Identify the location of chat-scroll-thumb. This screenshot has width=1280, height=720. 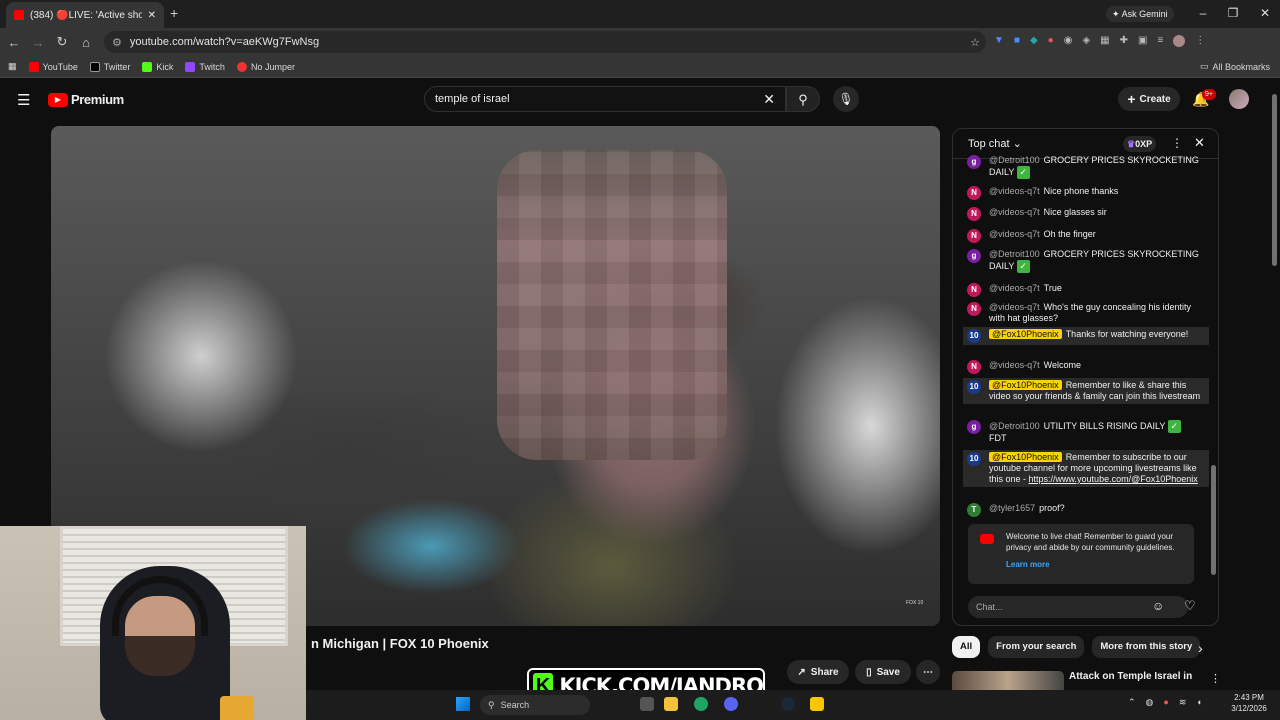
(1213, 520).